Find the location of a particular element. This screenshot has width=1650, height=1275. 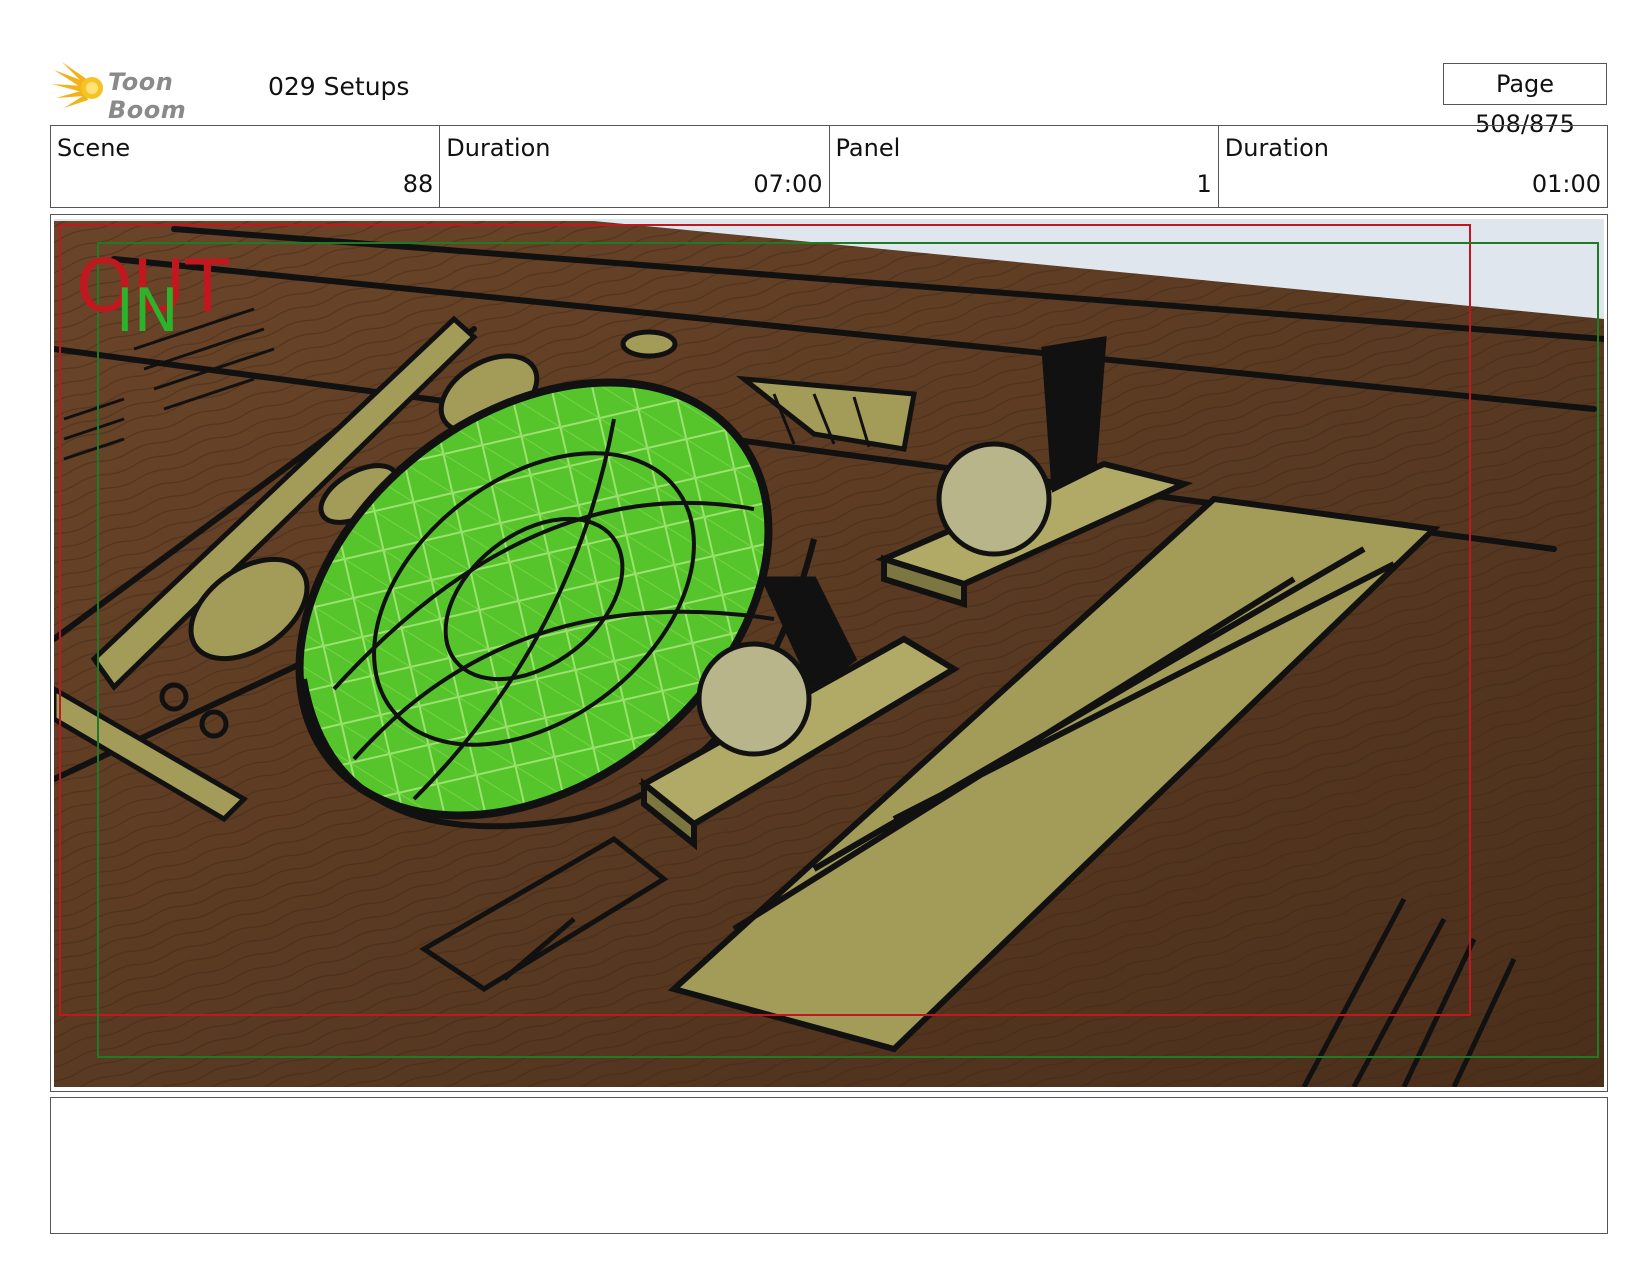

panel-duration-cell: Duration 01:00 is located at coordinates (1413, 166).